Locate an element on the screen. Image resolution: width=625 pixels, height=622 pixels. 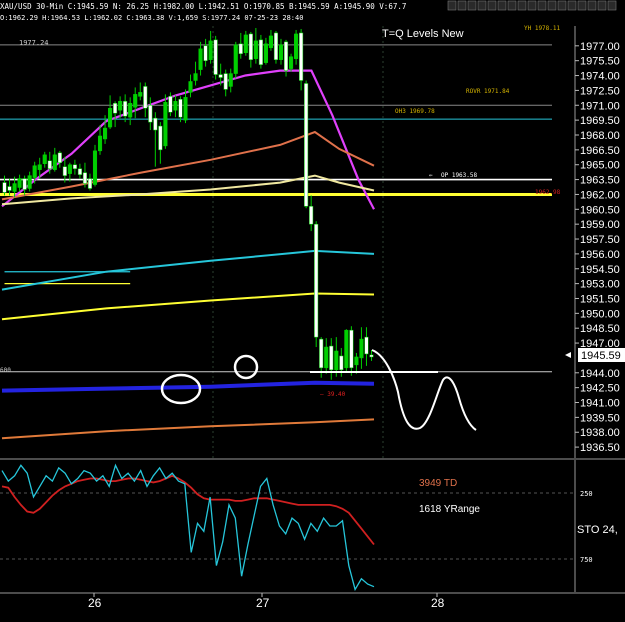
annotation-dash: — 39.40 is located at coordinates (333, 394).